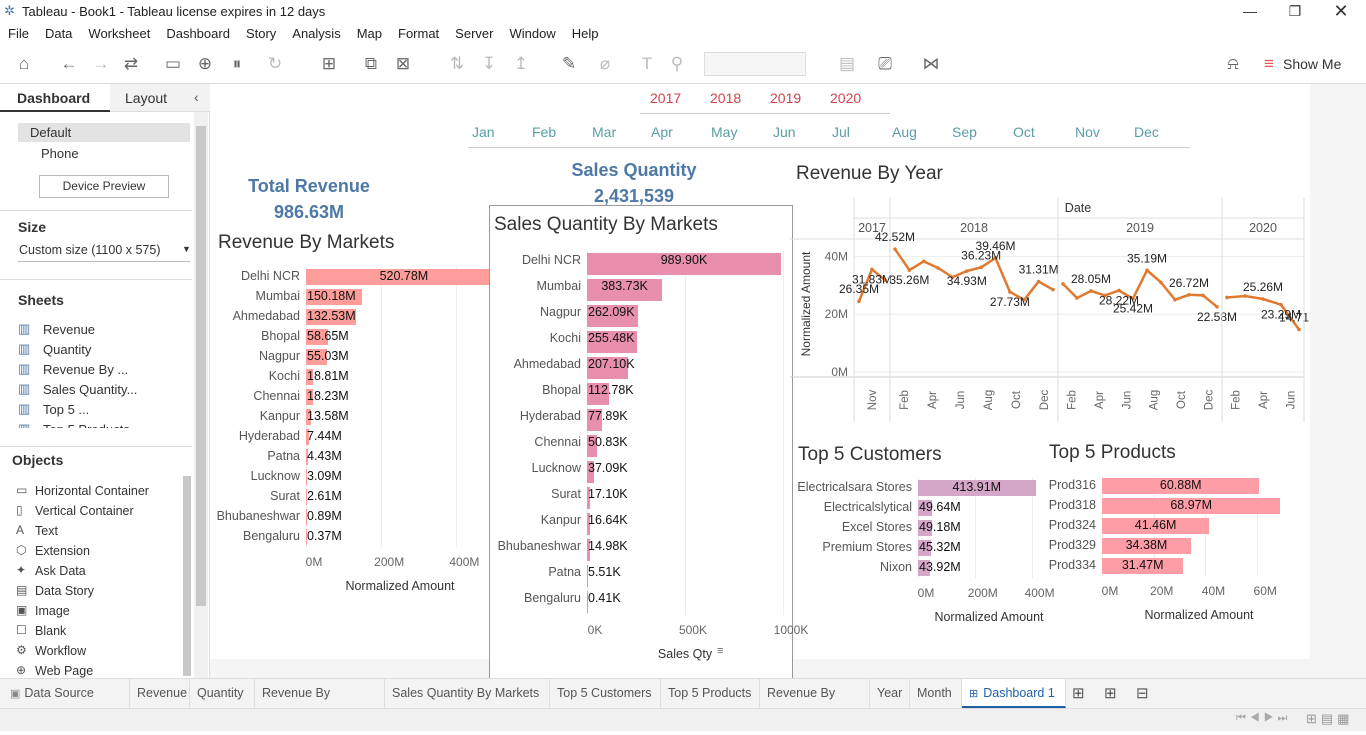 This screenshot has height=735, width=1366. What do you see at coordinates (467, 693) in the screenshot?
I see `tab-sales-quantity-by-markets: Sales Quantity By Markets` at bounding box center [467, 693].